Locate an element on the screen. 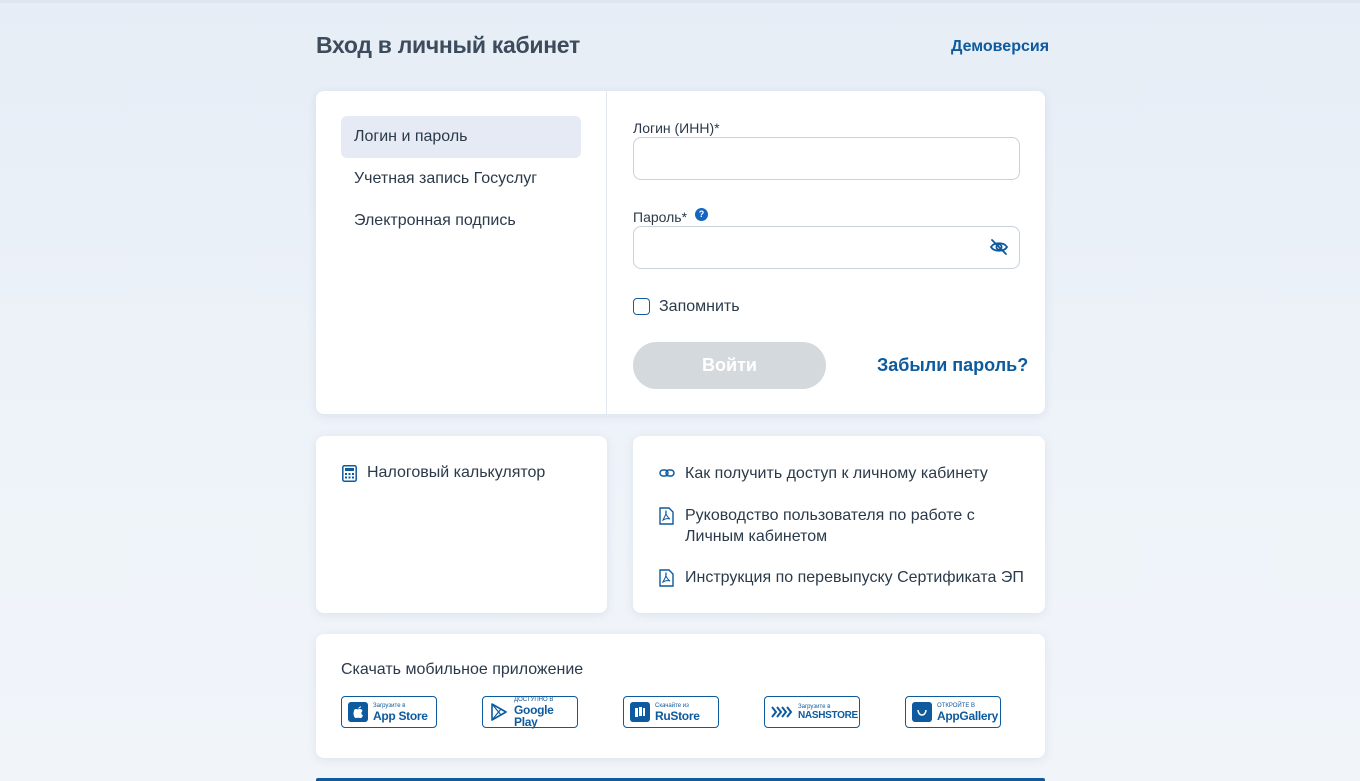 The image size is (1360, 781). tax-calculator-link: Налоговый калькулятор is located at coordinates (443, 473).